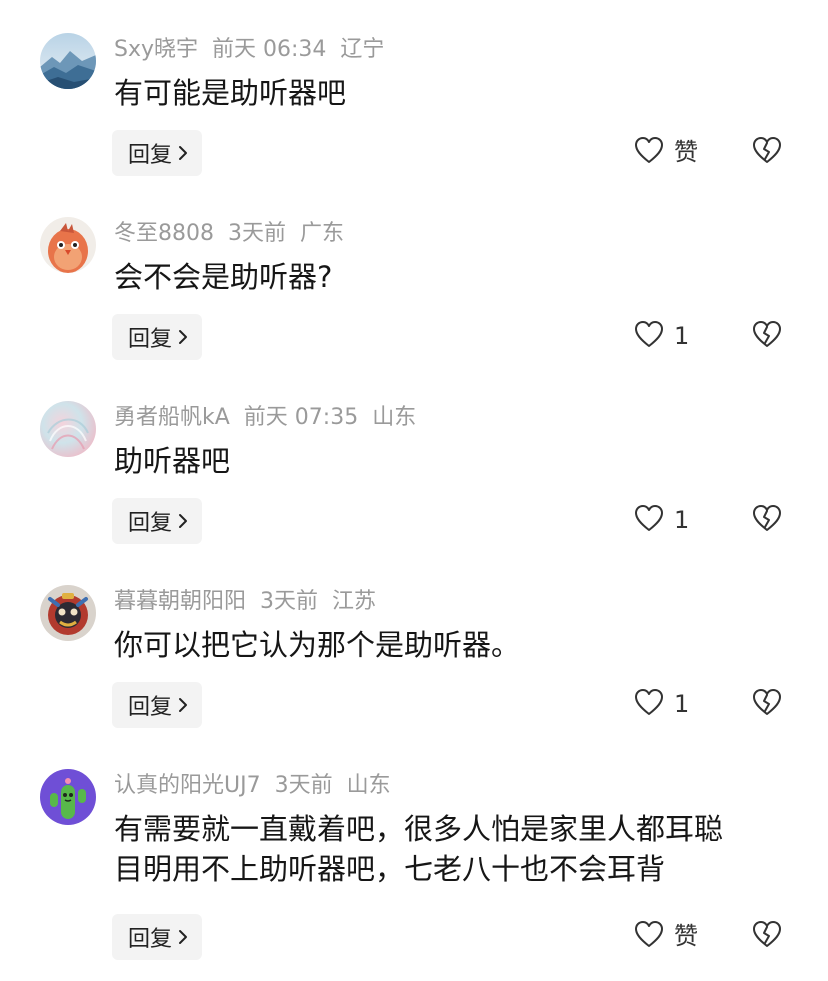 This screenshot has height=981, width=828. Describe the element at coordinates (223, 277) in the screenshot. I see `comment-line: 会不会是助听器?` at that location.